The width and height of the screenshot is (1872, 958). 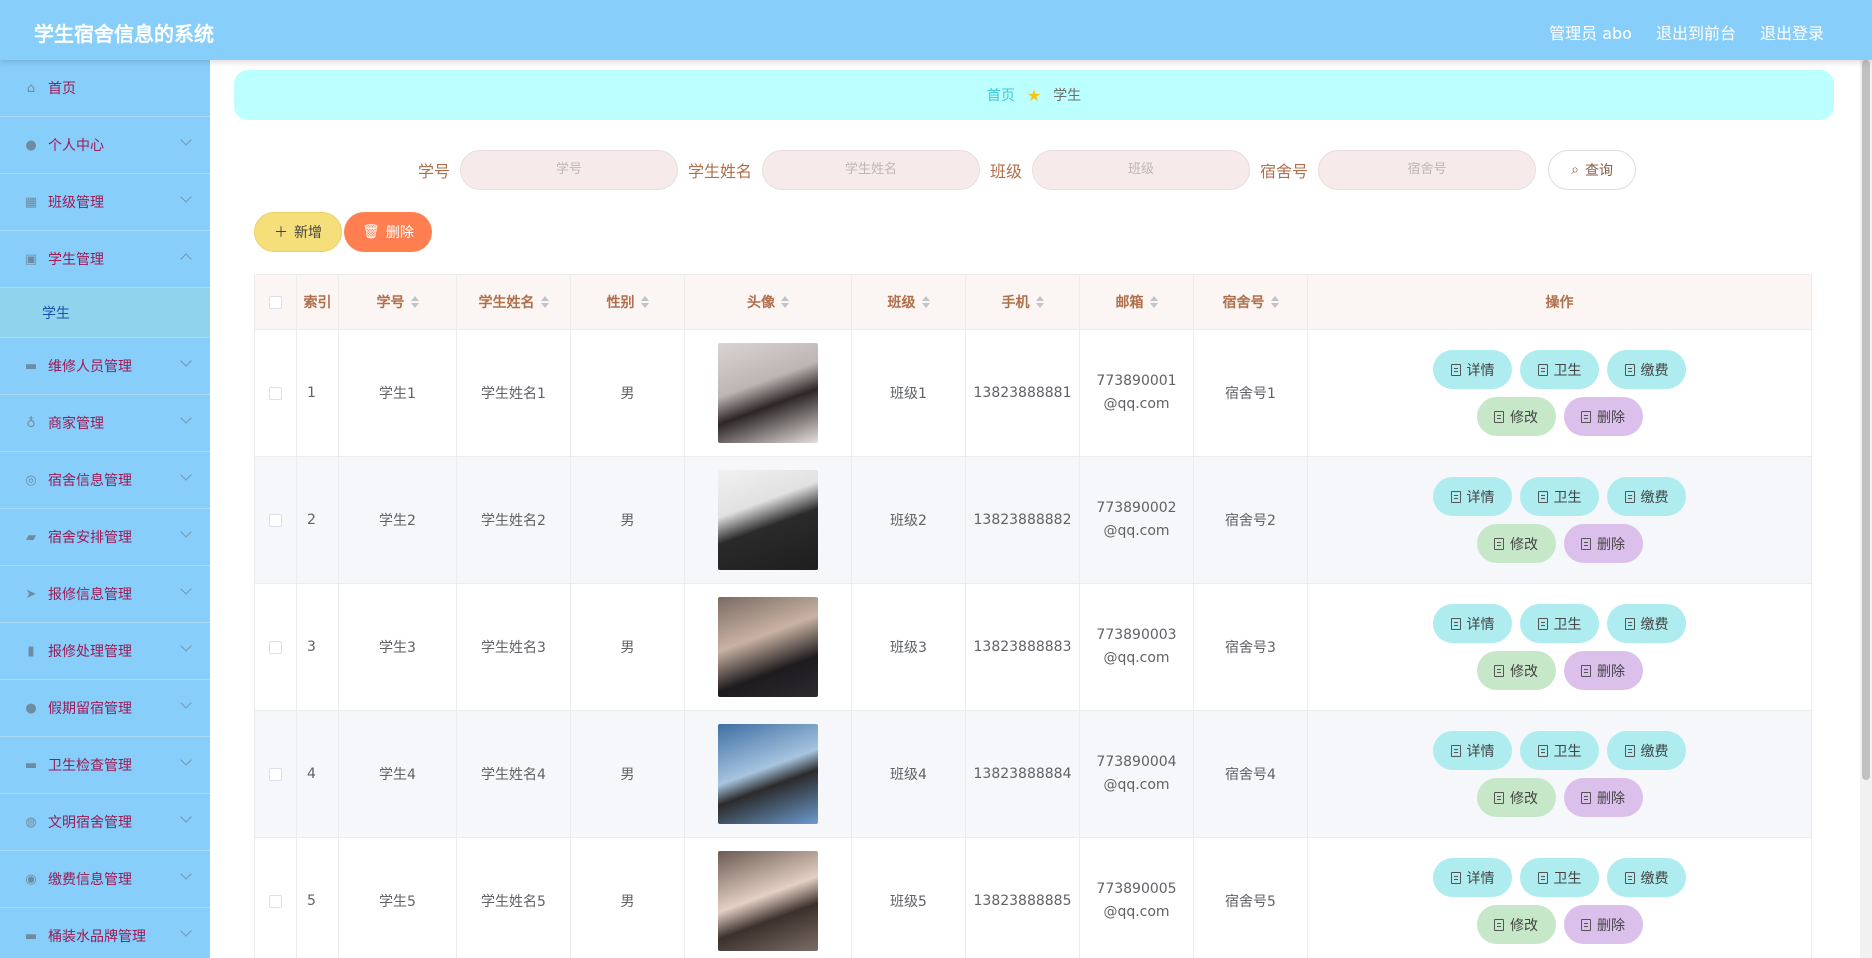 What do you see at coordinates (871, 170) in the screenshot?
I see `search-input-1: 学生姓名` at bounding box center [871, 170].